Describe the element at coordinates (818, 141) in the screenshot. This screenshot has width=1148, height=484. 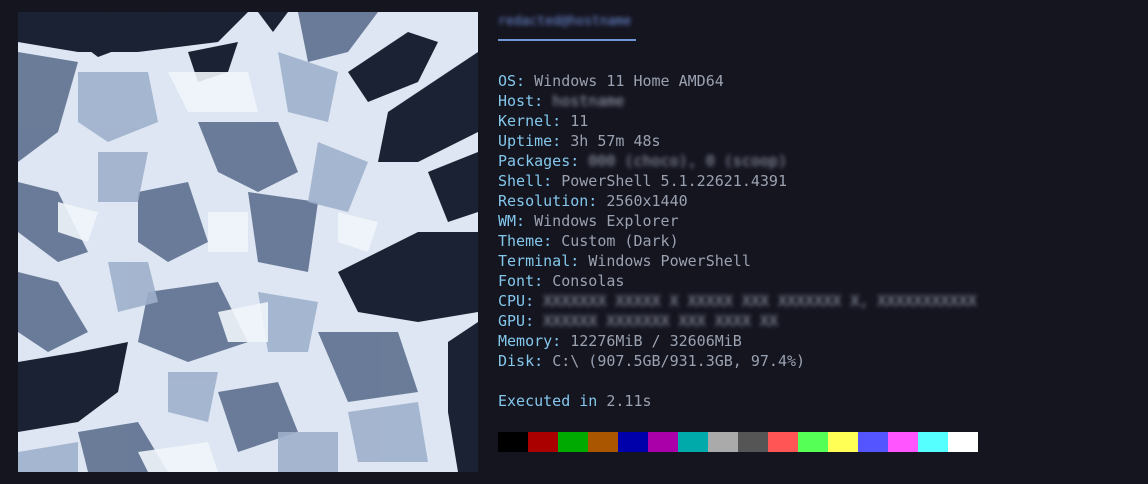
I see `info-row-uptime: Uptime: 3h 57m 48s` at that location.